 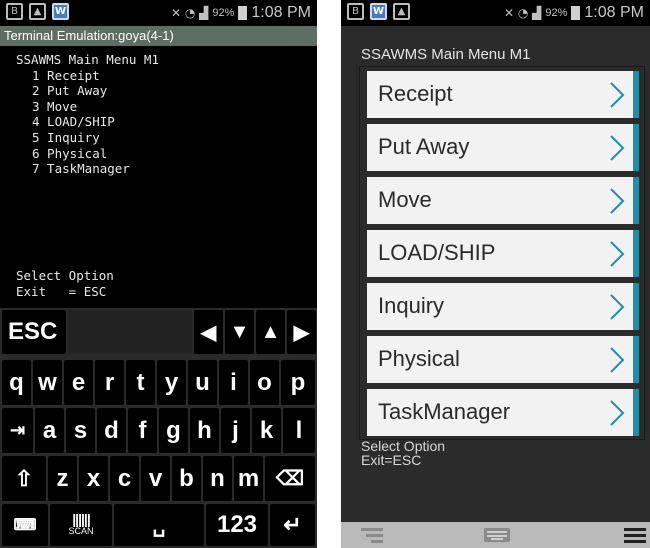 I want to click on menu-title: SSAWMS Main Menu M1, so click(x=87, y=59).